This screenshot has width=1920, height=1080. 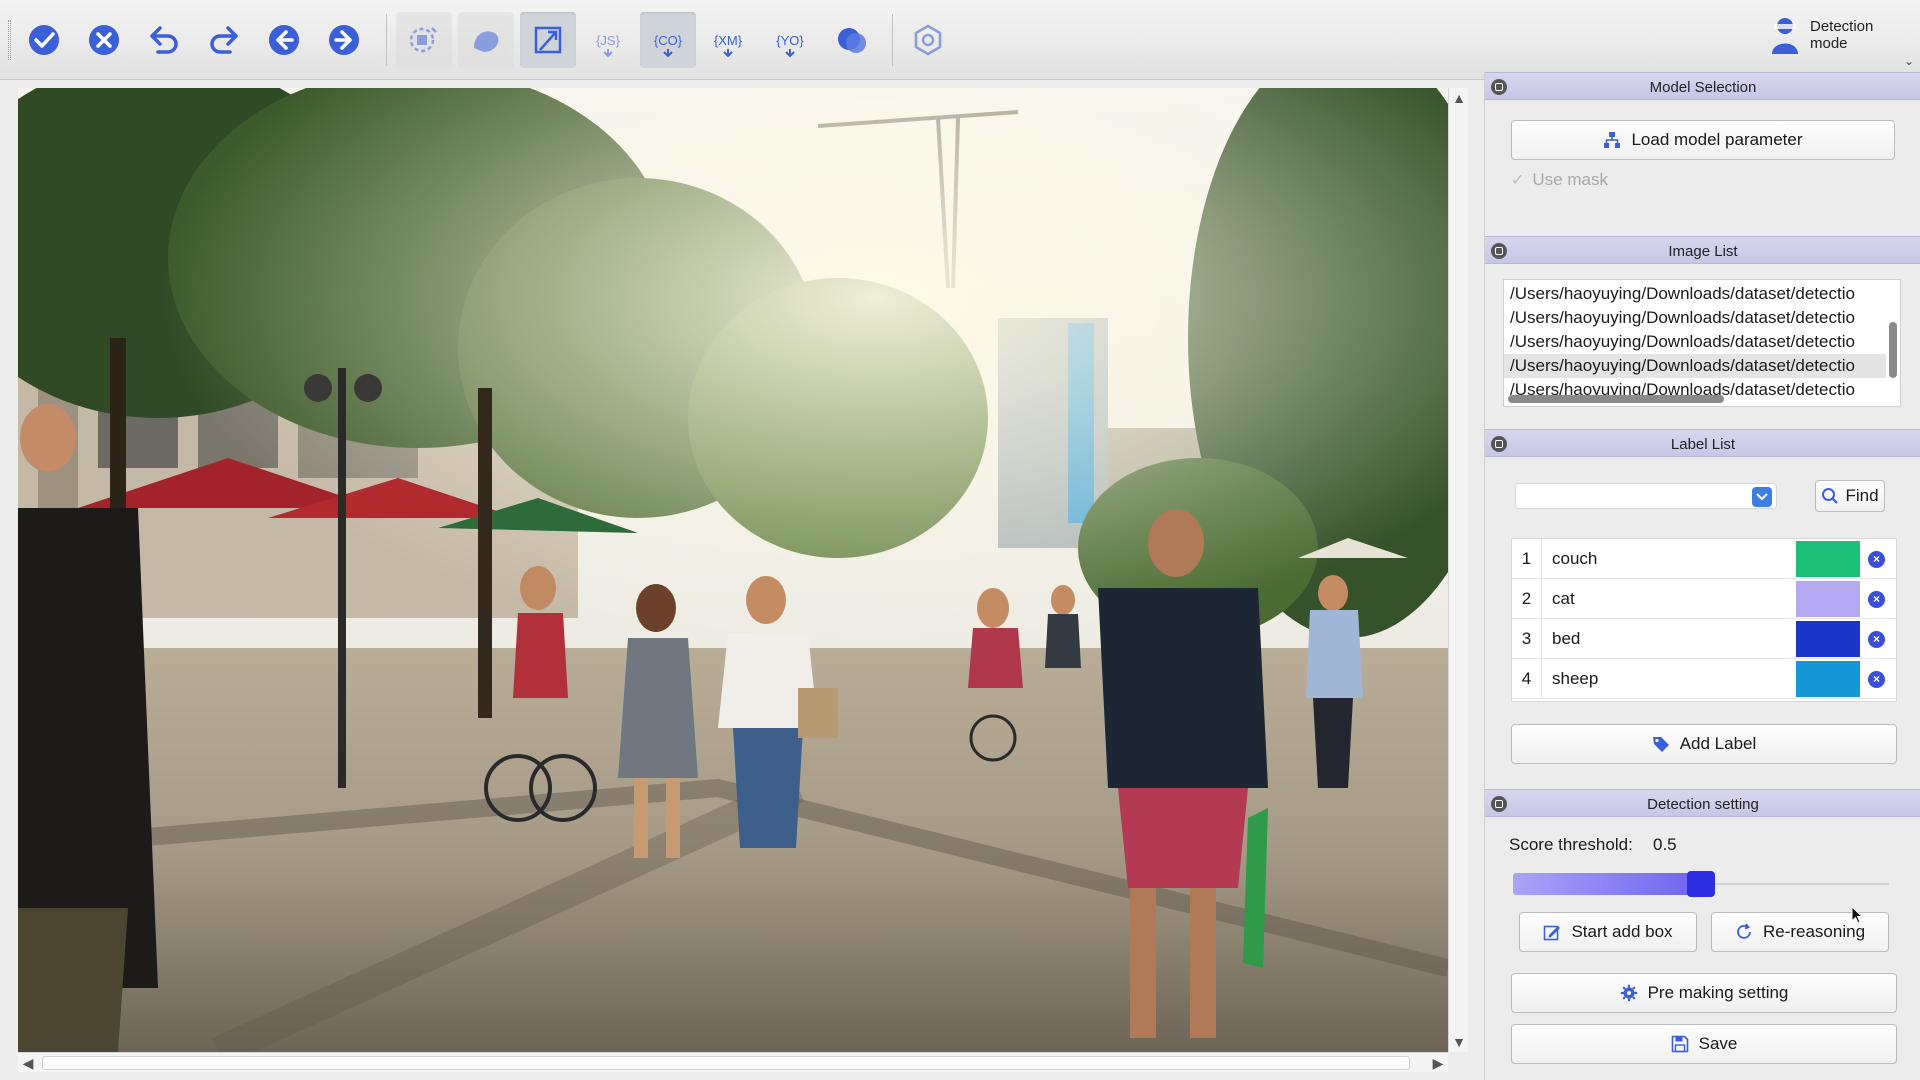 I want to click on settings-icon, so click(x=928, y=40).